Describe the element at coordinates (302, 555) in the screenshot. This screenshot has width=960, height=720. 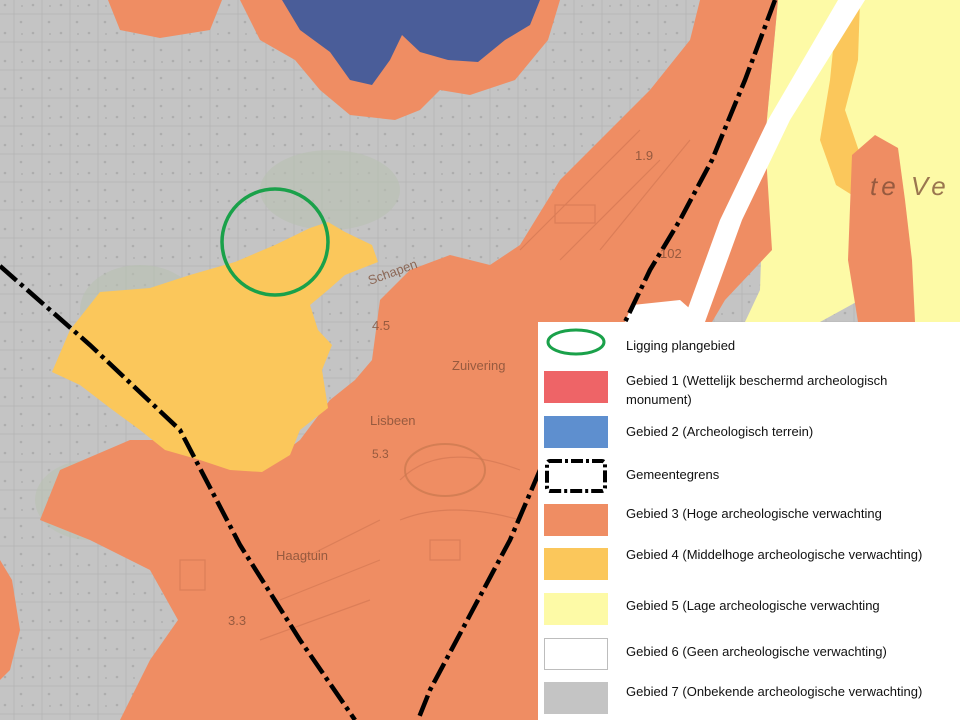
I see `map-label: Haagtuin` at that location.